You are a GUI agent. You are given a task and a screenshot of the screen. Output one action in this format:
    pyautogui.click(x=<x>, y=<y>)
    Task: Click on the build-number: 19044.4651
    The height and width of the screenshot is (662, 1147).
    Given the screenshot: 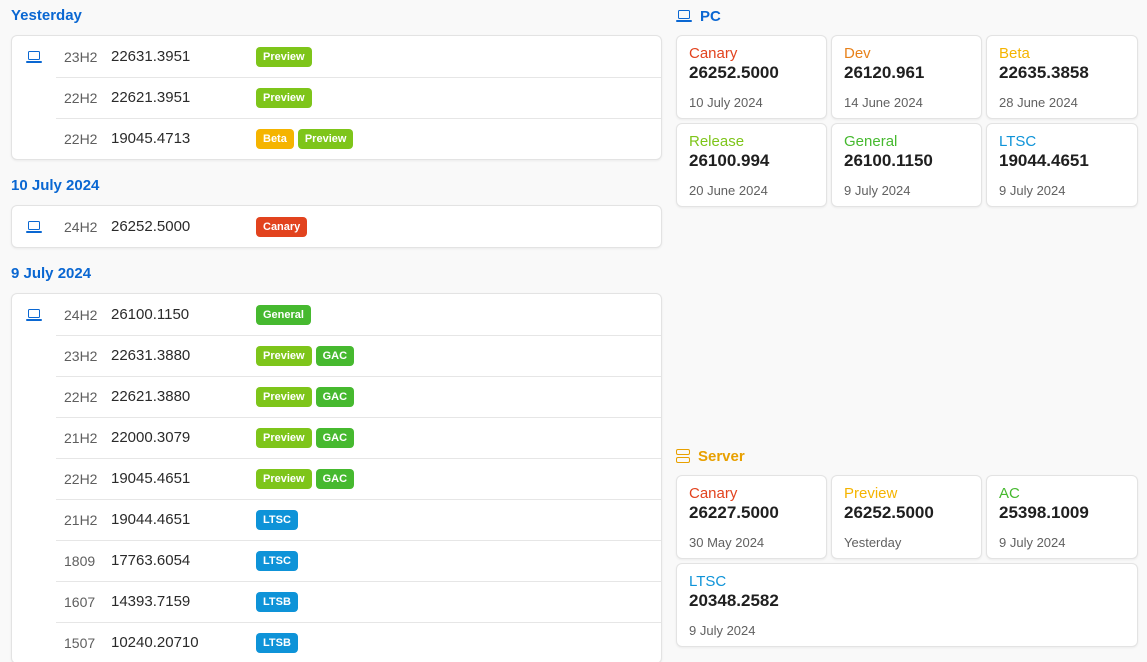 What is the action you would take?
    pyautogui.click(x=151, y=519)
    